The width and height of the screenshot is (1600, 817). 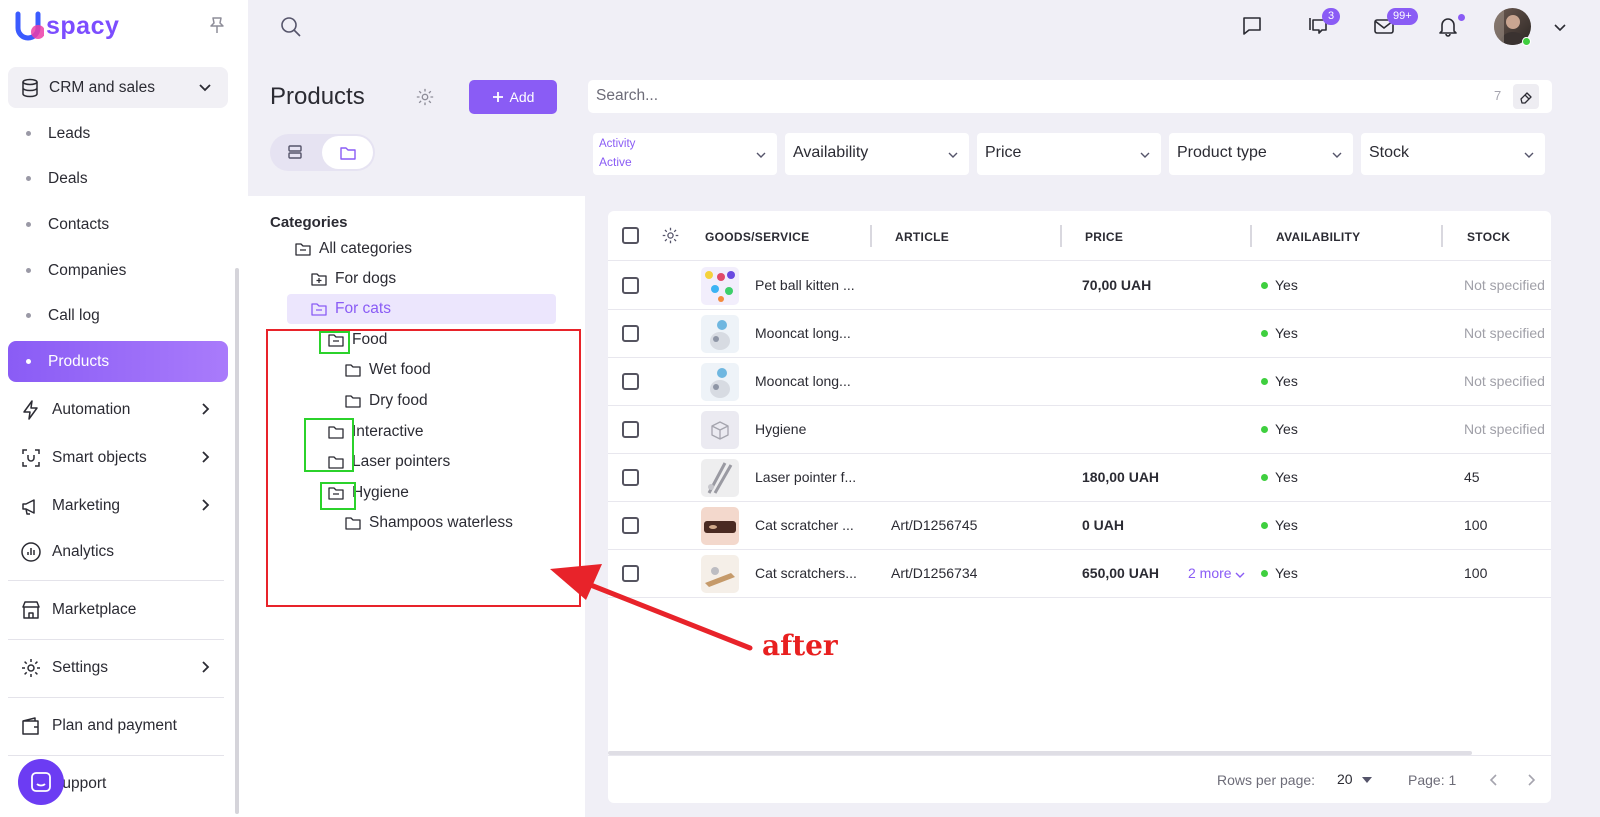 What do you see at coordinates (497, 97) in the screenshot?
I see `plus-icon` at bounding box center [497, 97].